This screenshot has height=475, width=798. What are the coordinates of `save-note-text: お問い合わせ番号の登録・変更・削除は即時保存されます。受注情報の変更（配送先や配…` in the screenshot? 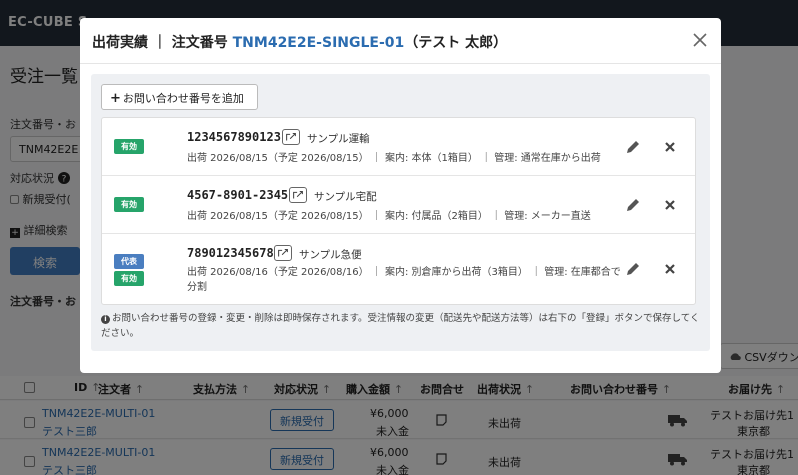 It's located at (400, 326).